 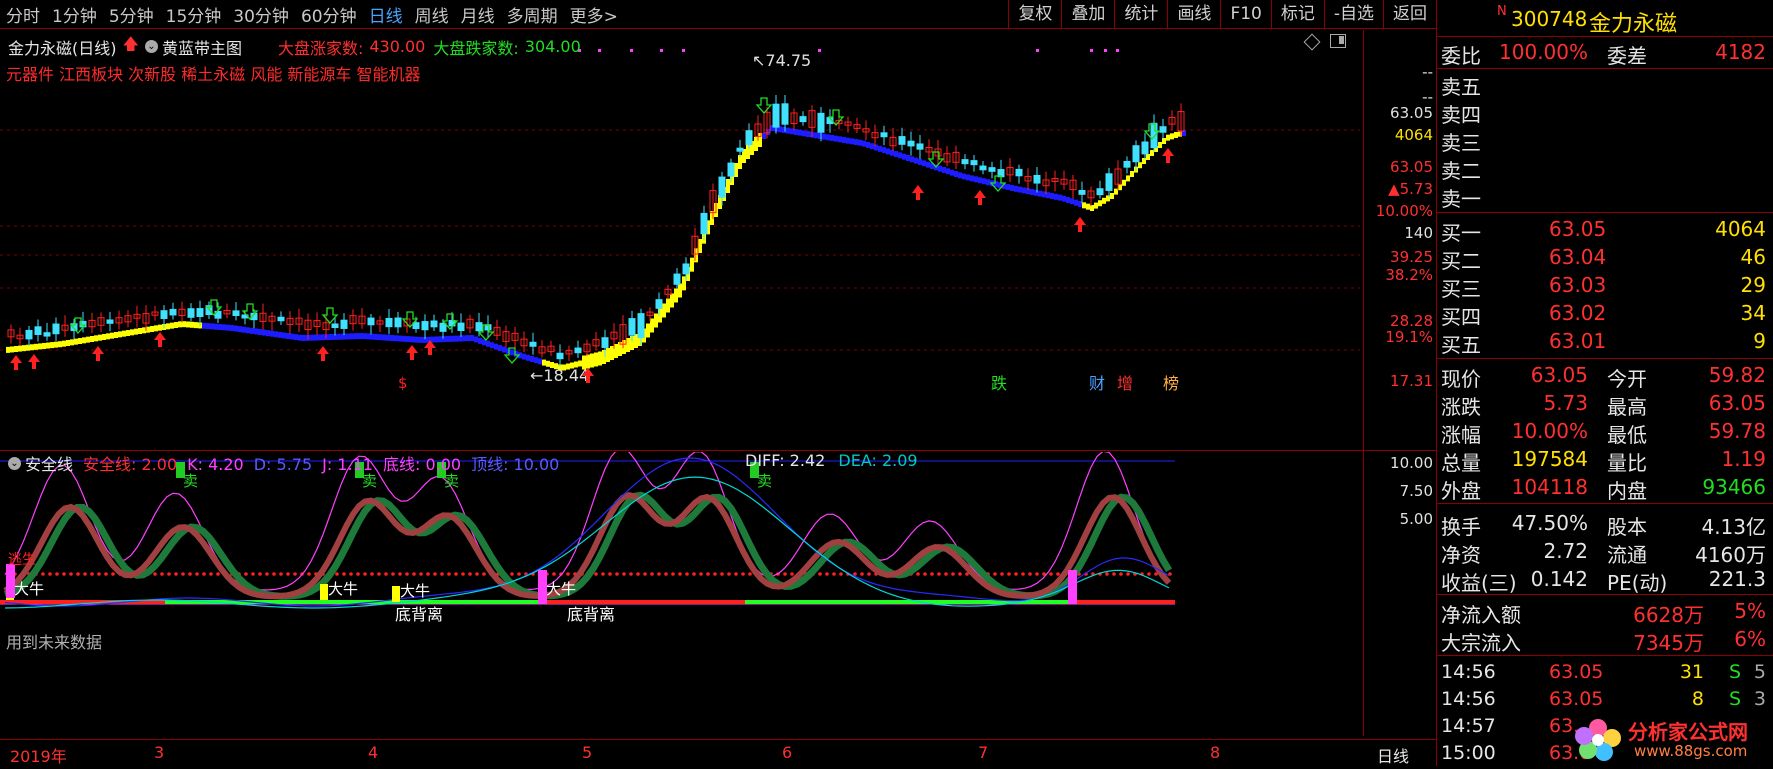 I want to click on period-tab: 5分钟, so click(x=131, y=14).